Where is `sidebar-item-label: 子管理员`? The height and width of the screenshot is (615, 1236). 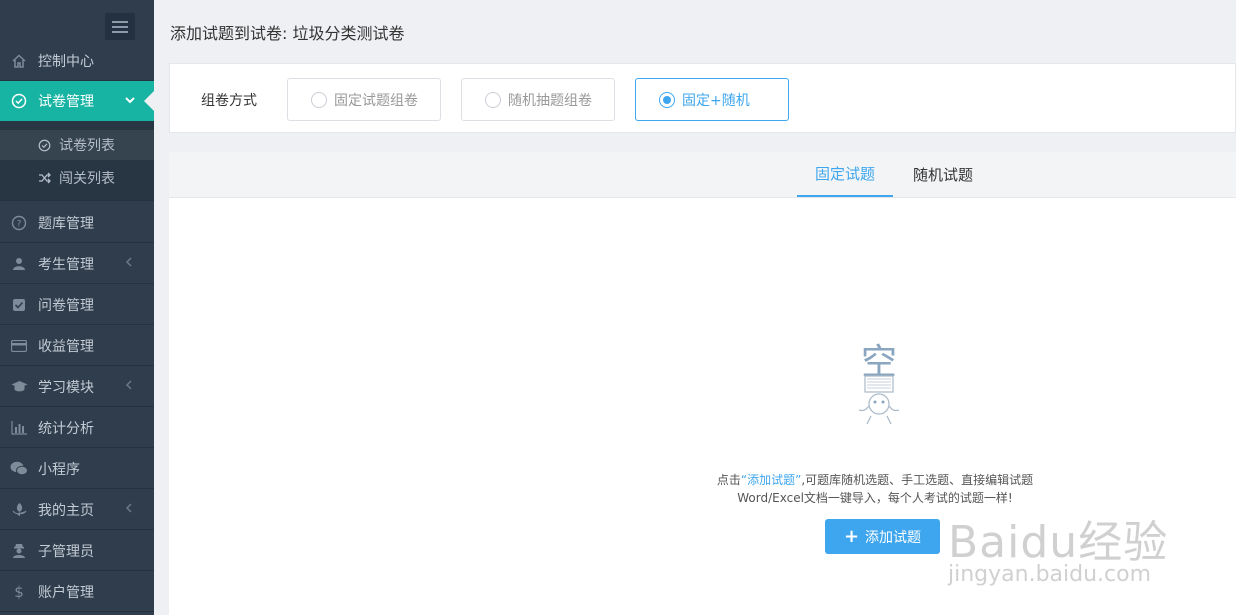
sidebar-item-label: 子管理员 is located at coordinates (66, 551).